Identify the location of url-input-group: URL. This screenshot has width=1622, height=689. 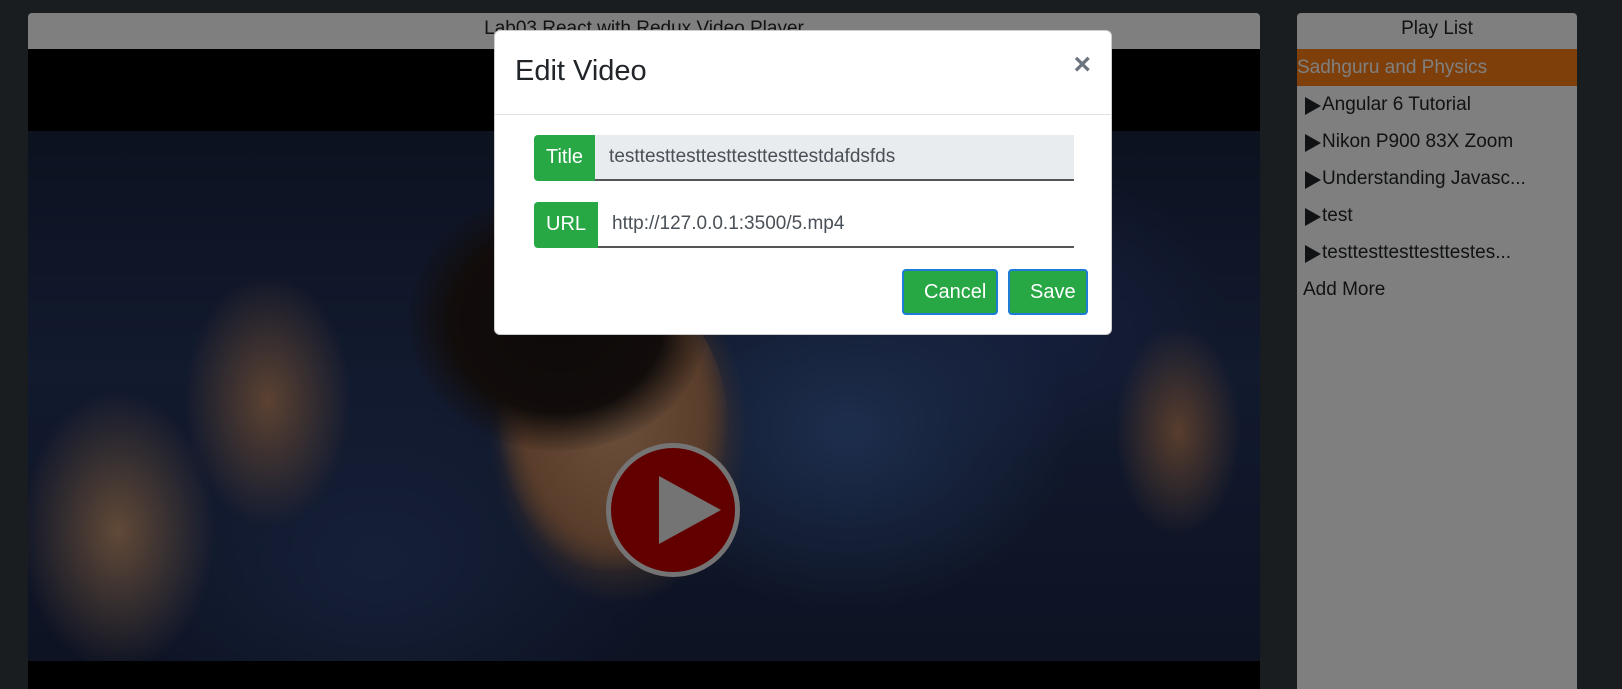
(804, 225).